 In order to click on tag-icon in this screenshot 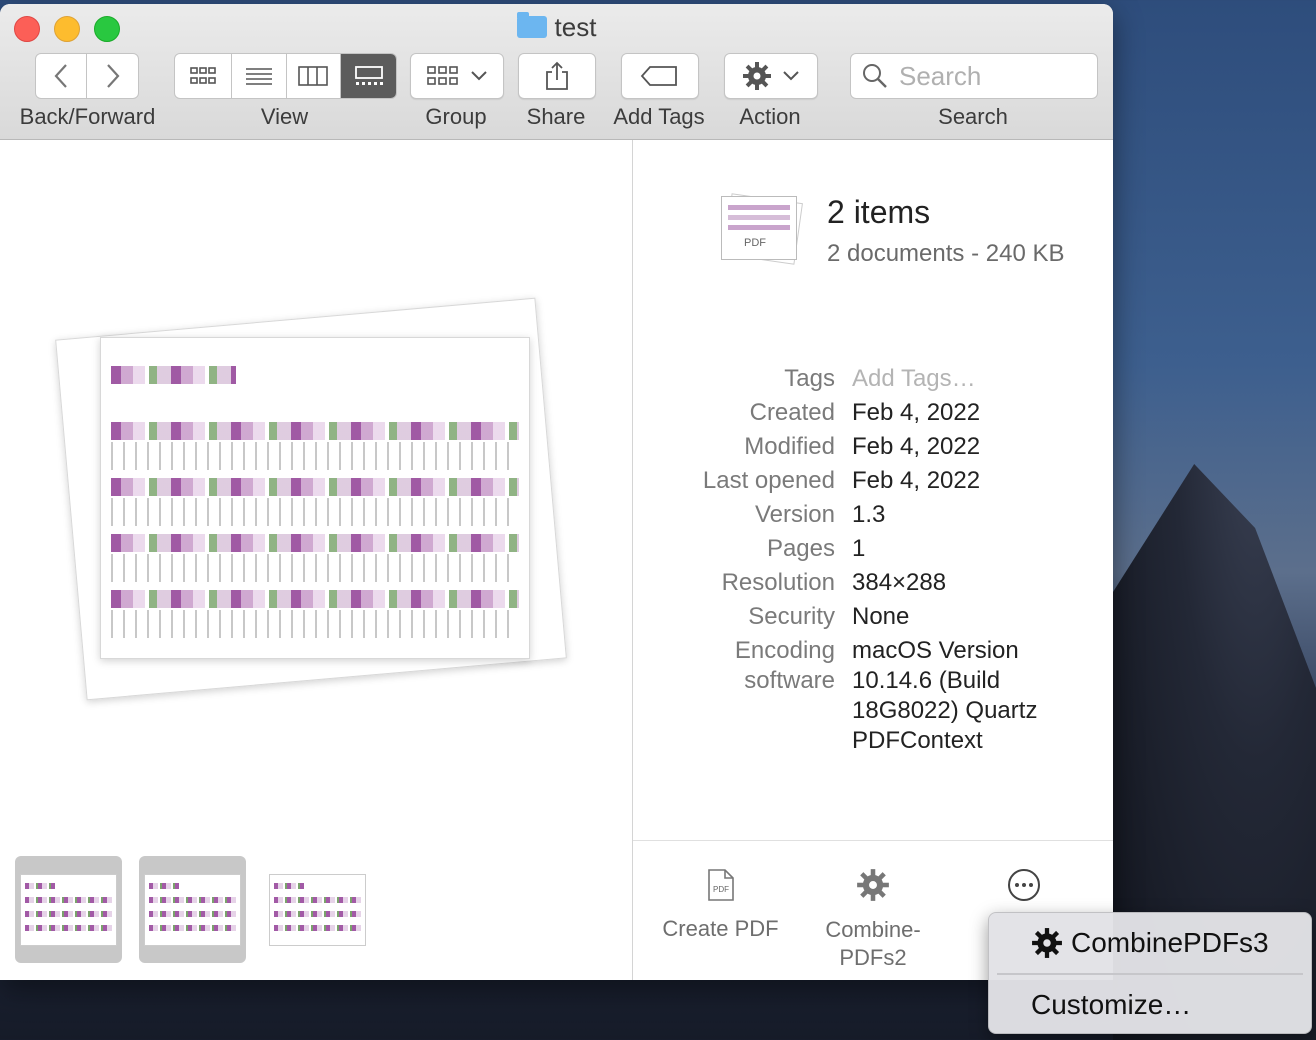, I will do `click(658, 76)`.